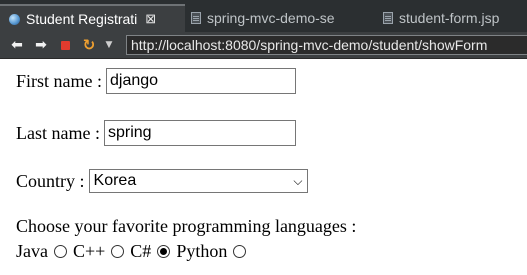  Describe the element at coordinates (199, 133) in the screenshot. I see `last-name-input` at that location.